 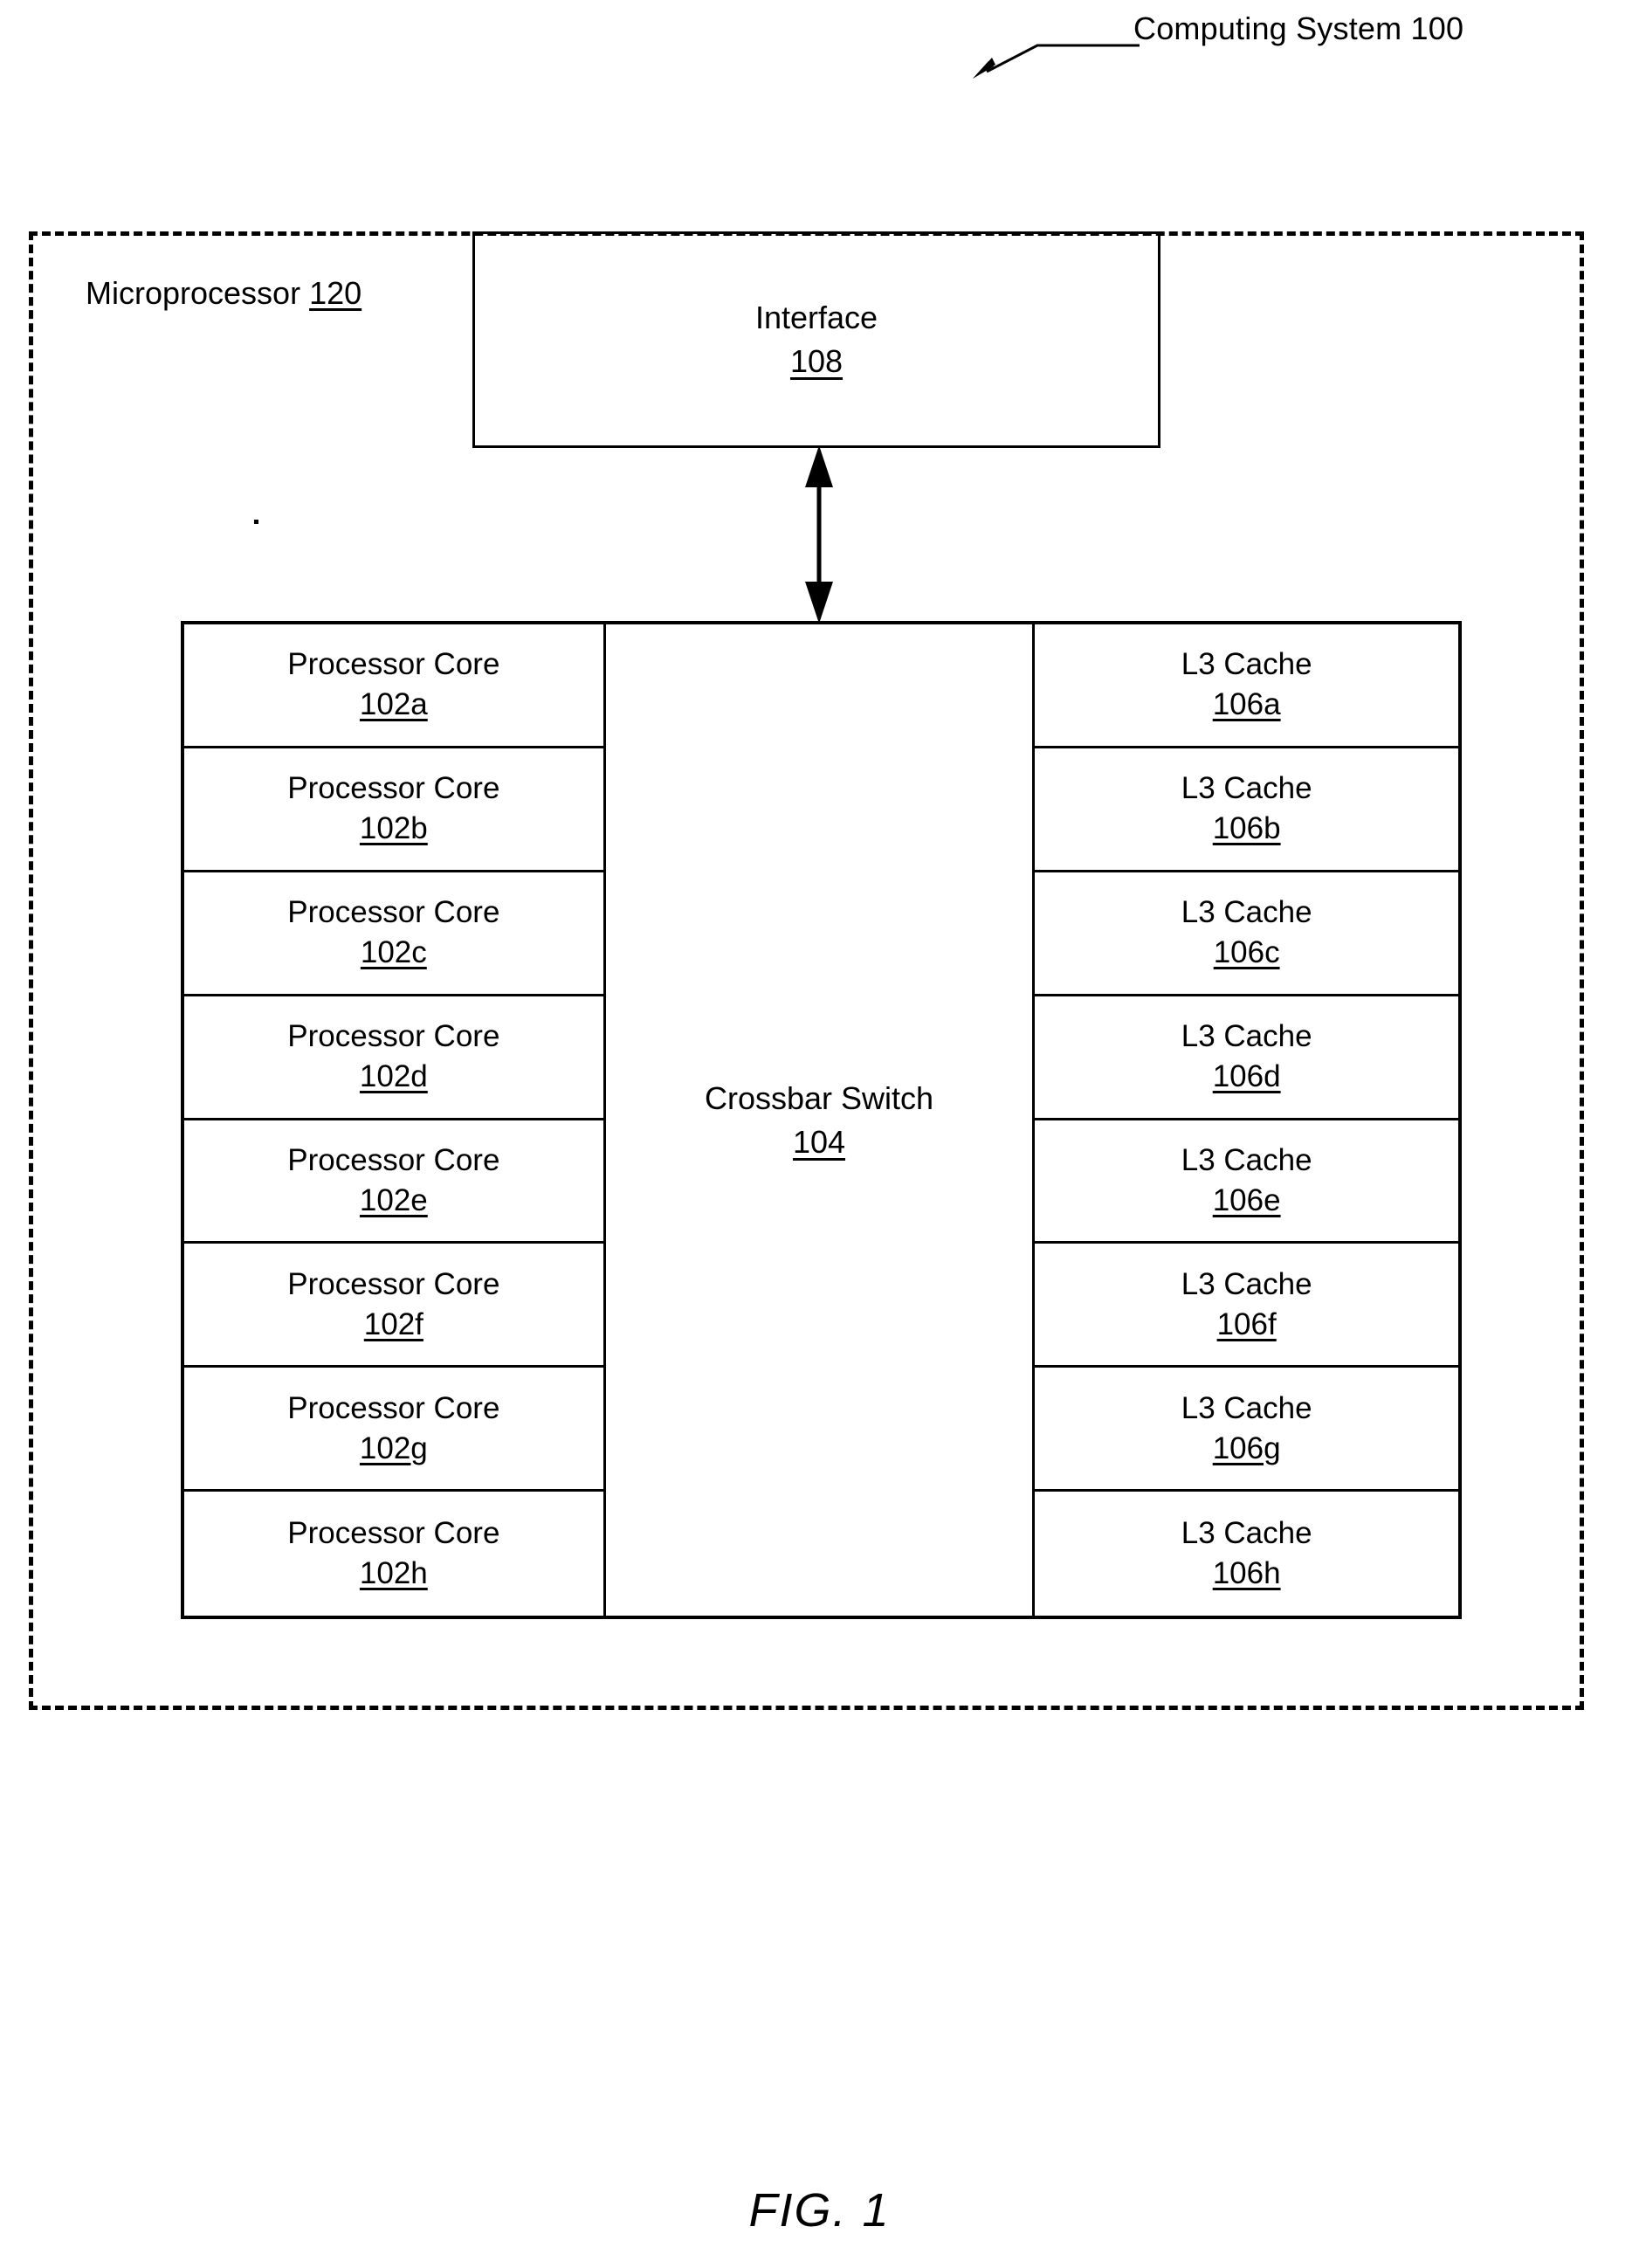 What do you see at coordinates (1246, 828) in the screenshot?
I see `l3-cache-ref: 106b` at bounding box center [1246, 828].